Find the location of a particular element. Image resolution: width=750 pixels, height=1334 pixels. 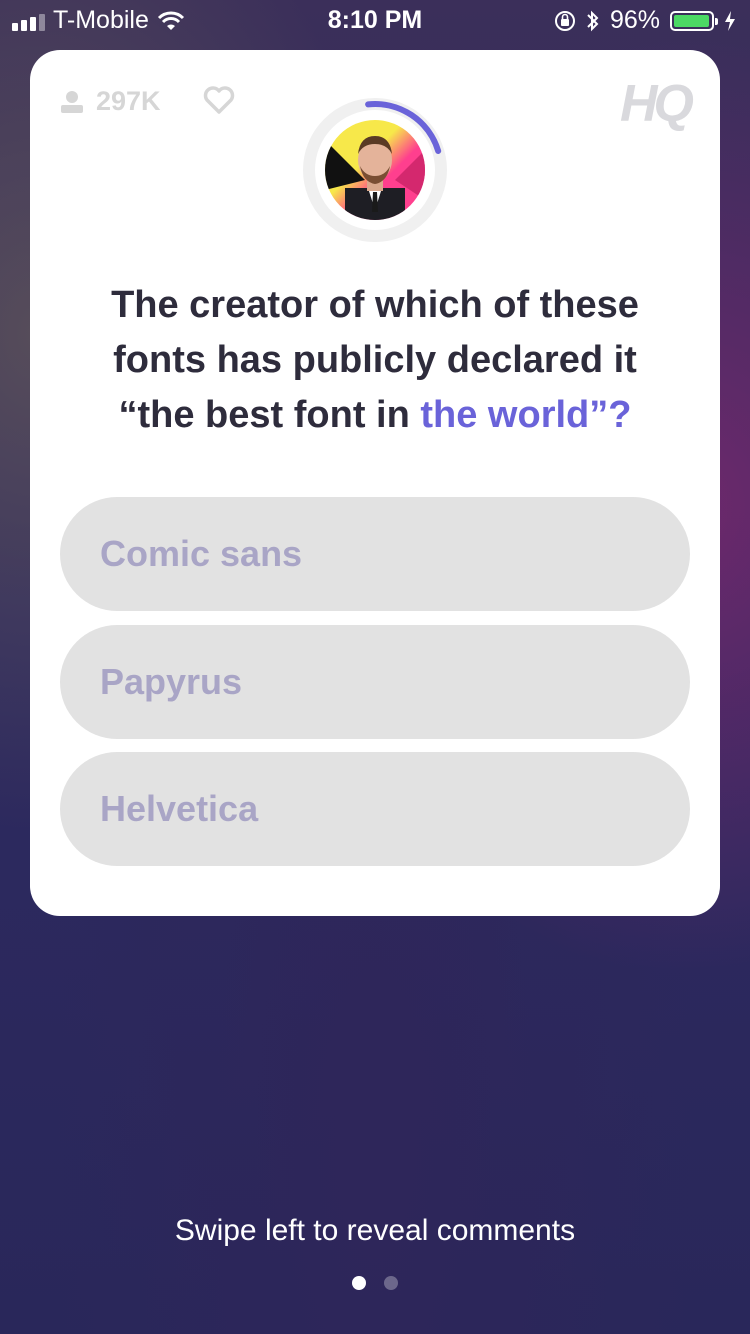

battery-percent: 96% is located at coordinates (634, 20).